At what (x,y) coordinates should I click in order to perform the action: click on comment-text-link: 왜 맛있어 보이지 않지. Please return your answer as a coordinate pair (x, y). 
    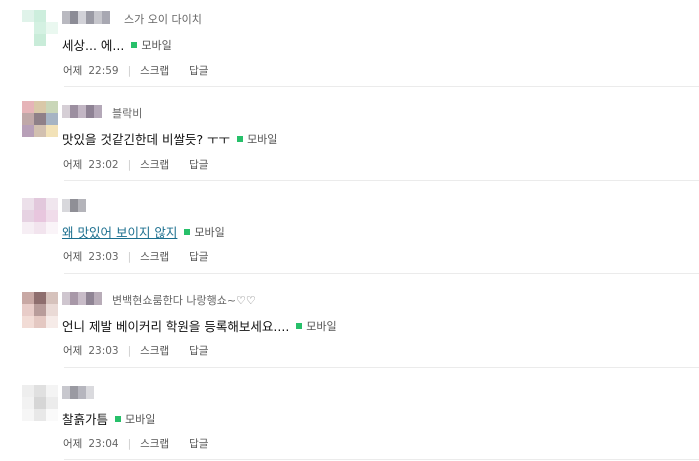
    Looking at the image, I should click on (119, 231).